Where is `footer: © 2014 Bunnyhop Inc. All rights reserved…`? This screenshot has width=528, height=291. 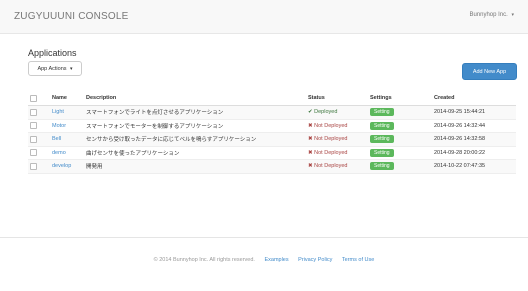
footer: © 2014 Bunnyhop Inc. All rights reserved… is located at coordinates (264, 260).